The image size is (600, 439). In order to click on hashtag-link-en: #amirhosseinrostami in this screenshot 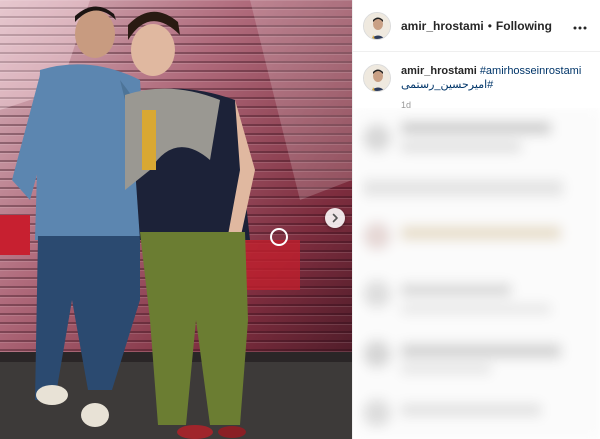, I will do `click(530, 71)`.